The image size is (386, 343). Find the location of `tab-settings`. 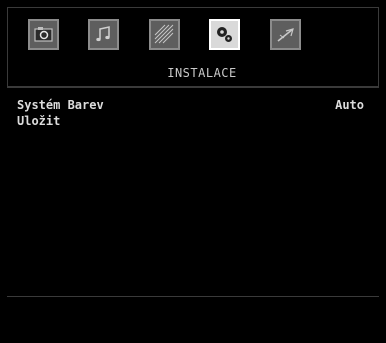

tab-settings is located at coordinates (164, 34).